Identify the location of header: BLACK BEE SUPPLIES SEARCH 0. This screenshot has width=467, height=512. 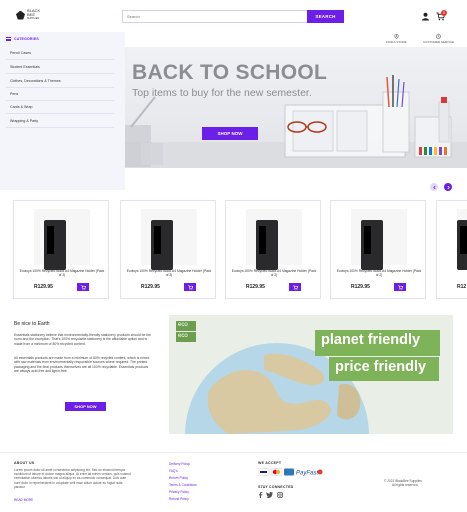
(233, 16).